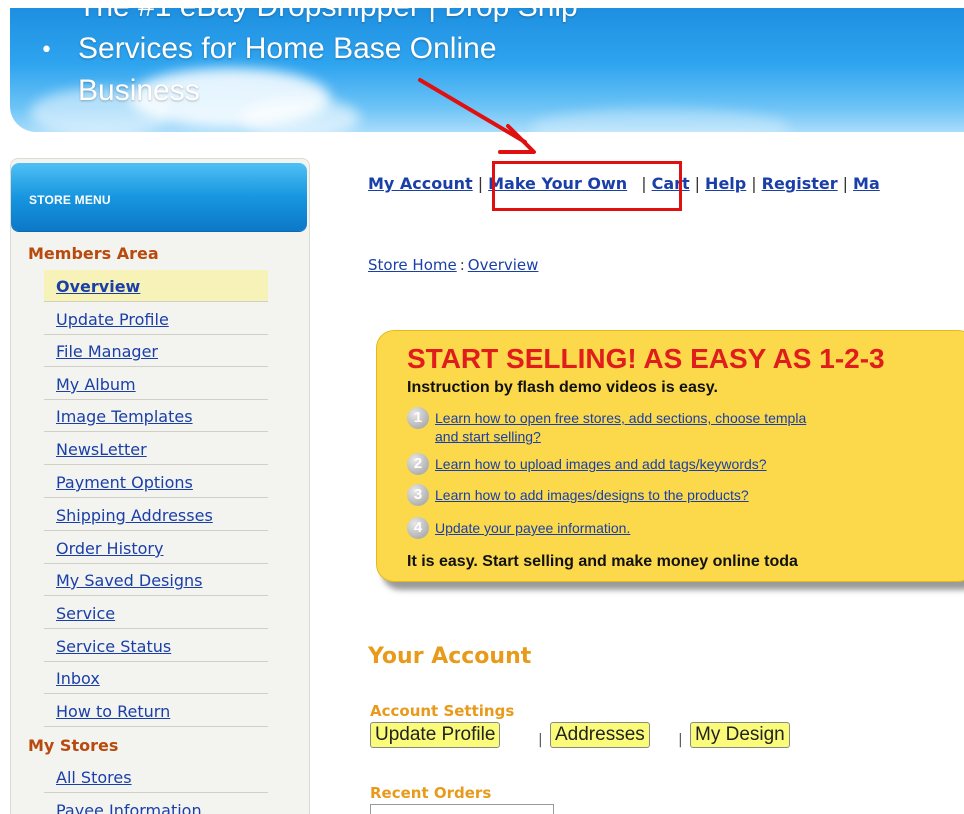  Describe the element at coordinates (600, 735) in the screenshot. I see `addresses-button: Addresses` at that location.